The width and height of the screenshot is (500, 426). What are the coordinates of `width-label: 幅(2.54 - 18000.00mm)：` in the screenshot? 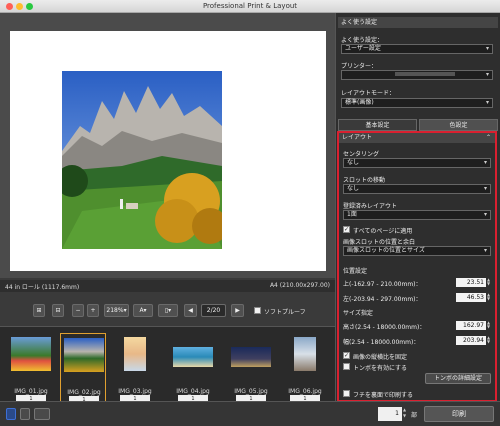 It's located at (381, 342).